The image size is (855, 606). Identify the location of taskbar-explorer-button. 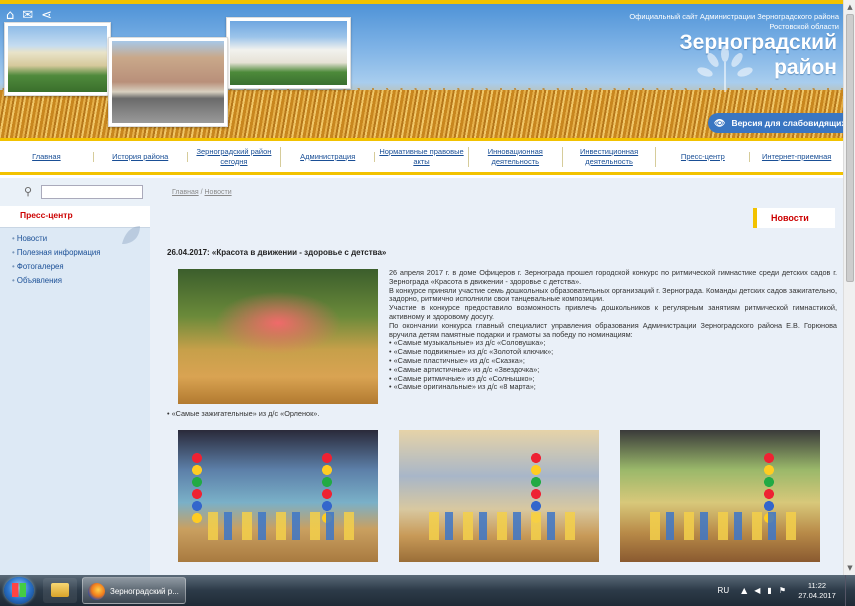
(60, 590).